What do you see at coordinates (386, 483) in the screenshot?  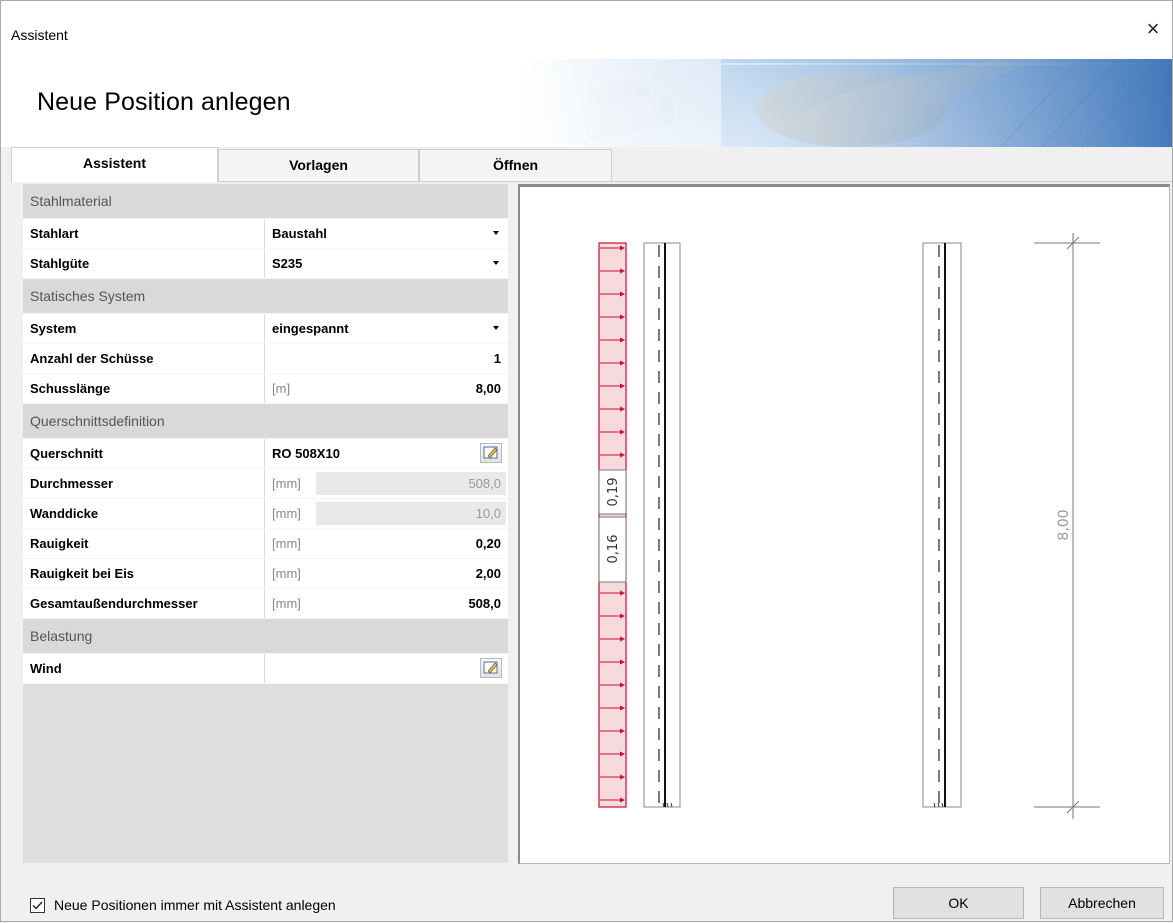 I see `durchmesser-field: [mm] 508,0` at bounding box center [386, 483].